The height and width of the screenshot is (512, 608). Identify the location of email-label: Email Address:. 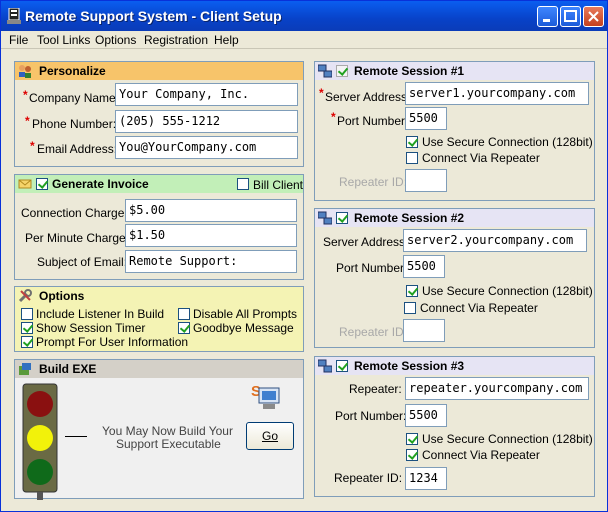
(77, 149).